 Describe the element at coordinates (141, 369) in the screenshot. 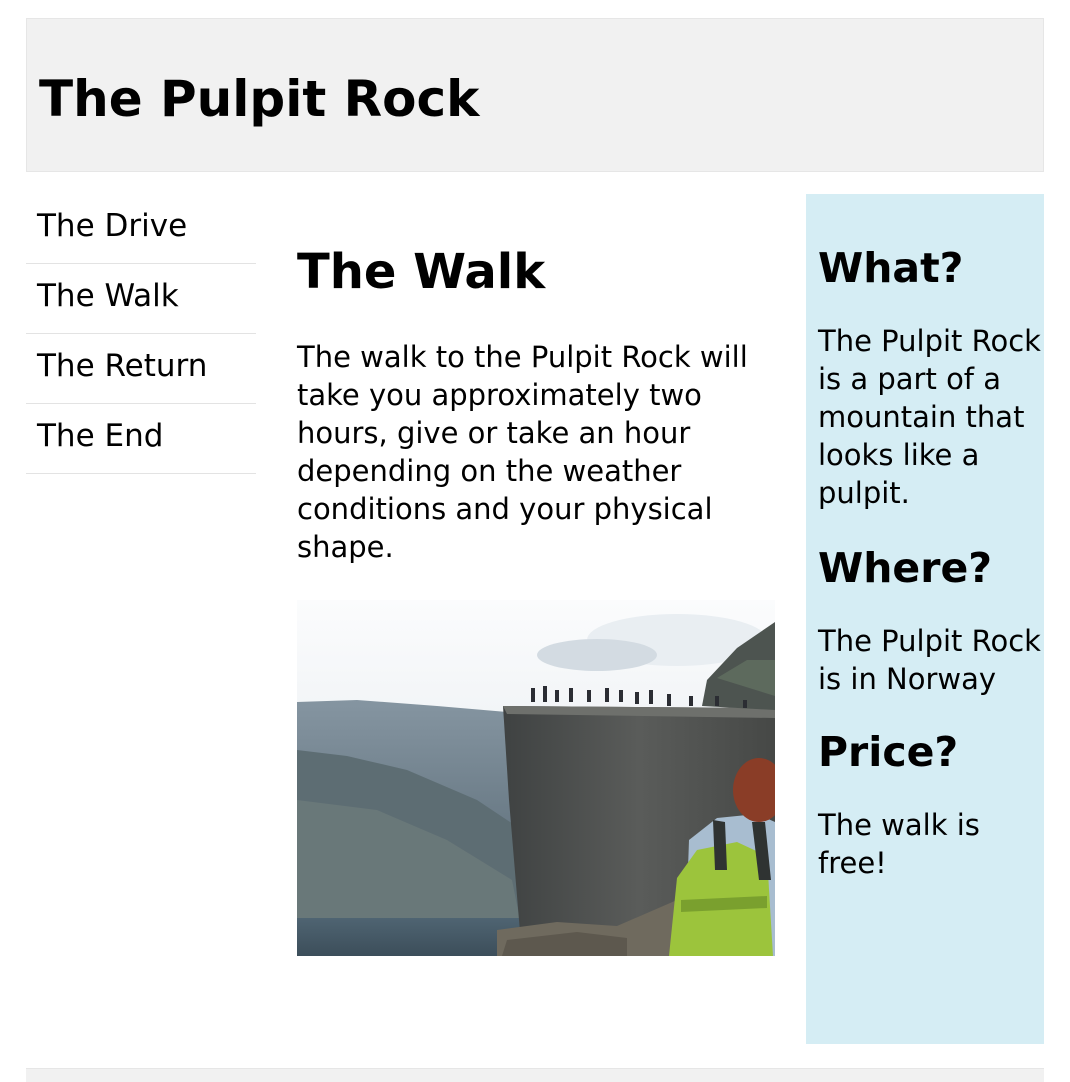

I see `menu-item-the-return: The Return` at that location.